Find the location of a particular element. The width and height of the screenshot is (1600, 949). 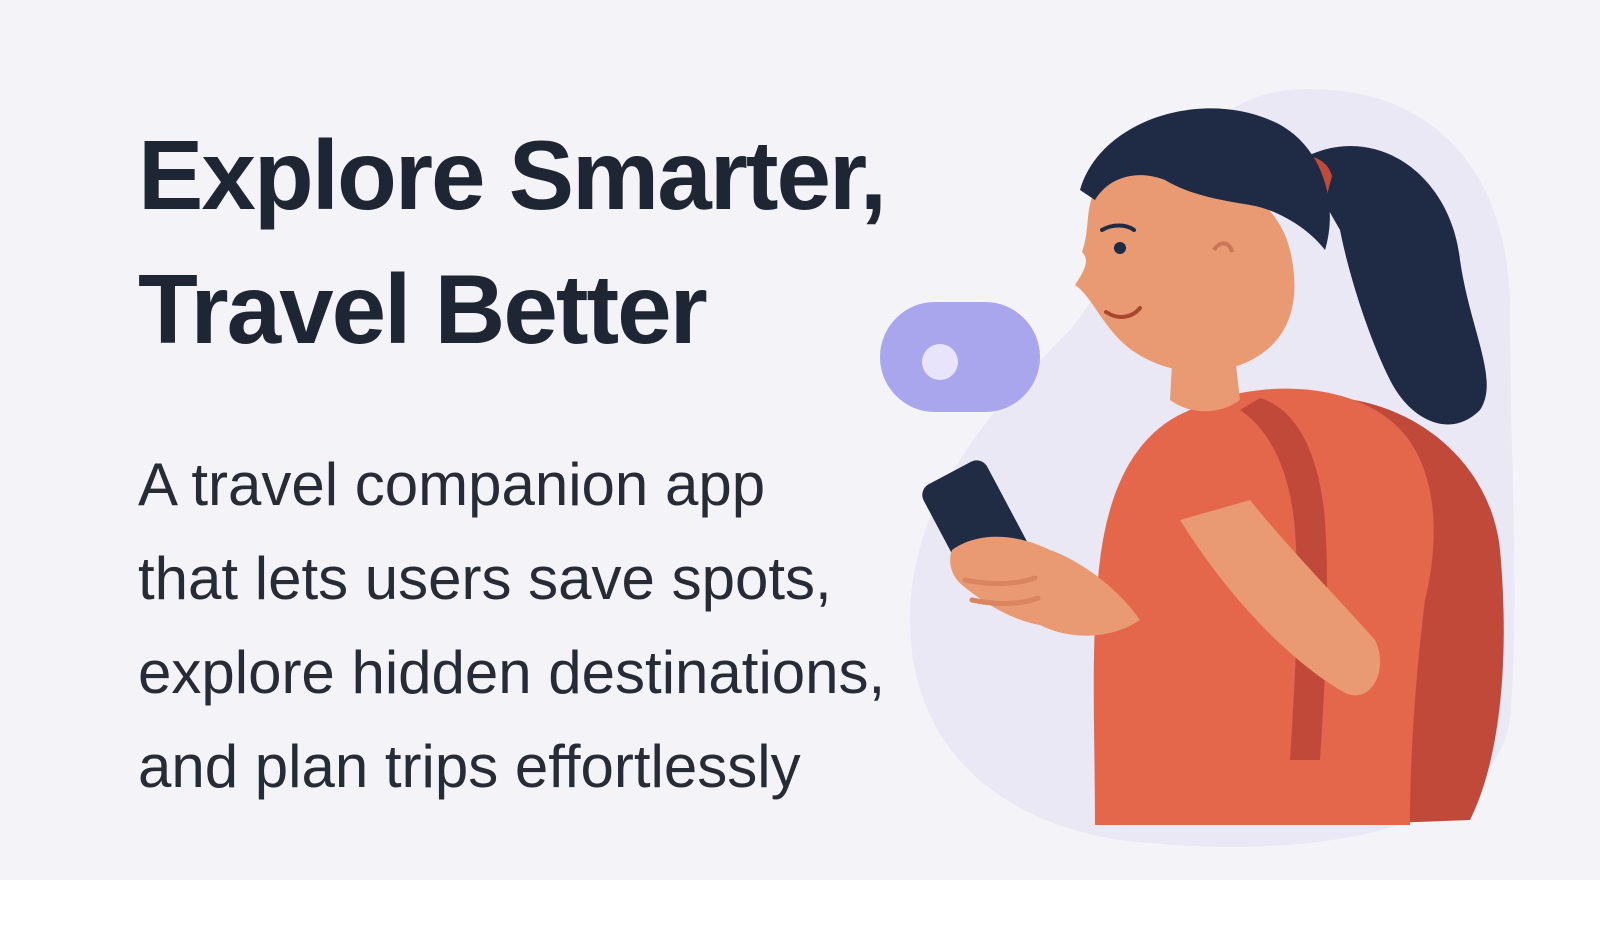

eye is located at coordinates (1120, 248).